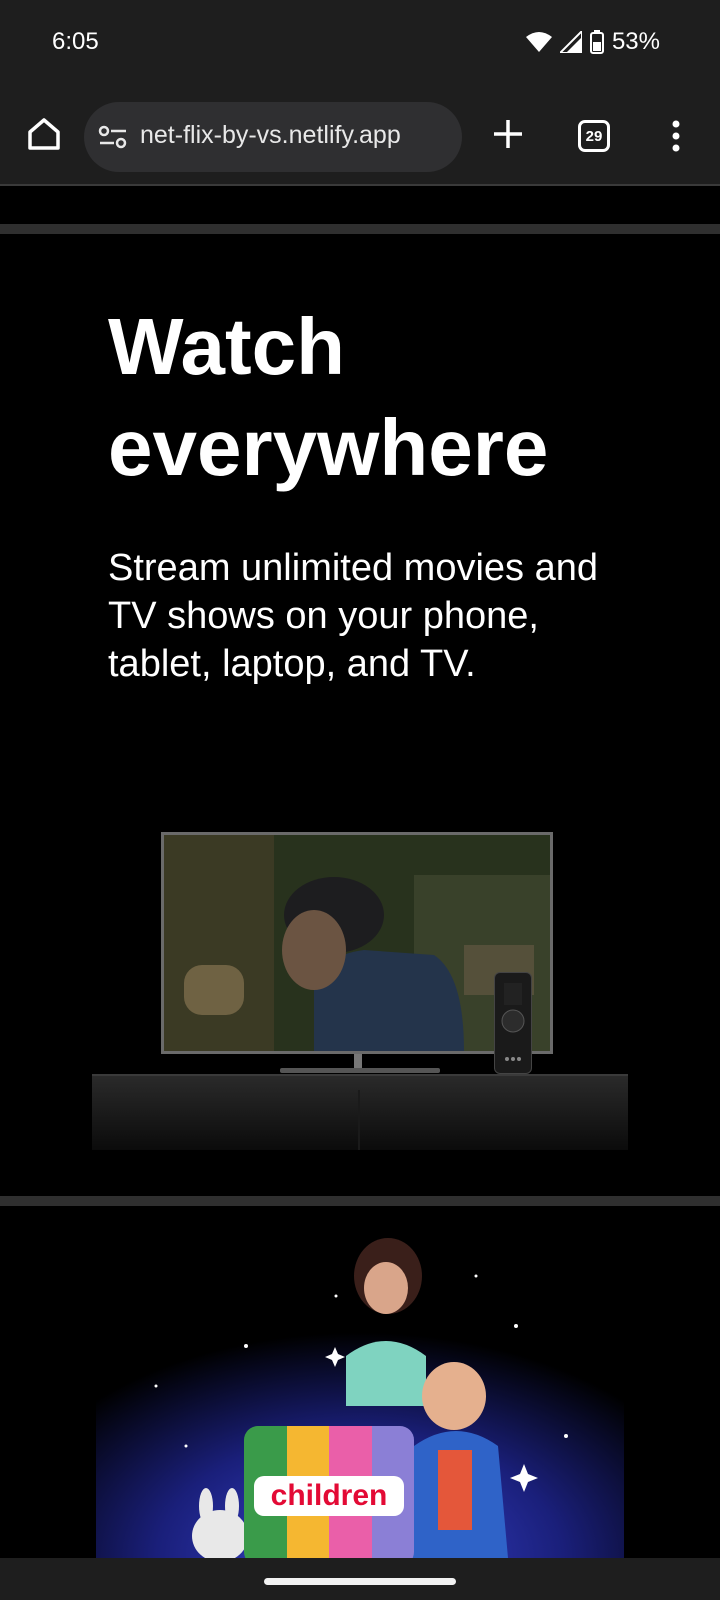  What do you see at coordinates (635, 41) in the screenshot?
I see `battery-percent: 53%` at bounding box center [635, 41].